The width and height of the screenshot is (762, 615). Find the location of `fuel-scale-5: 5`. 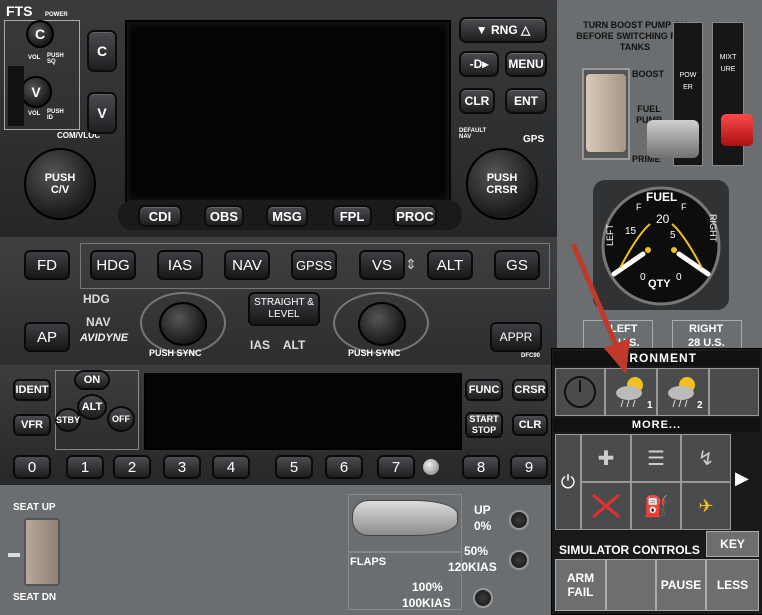

fuel-scale-5: 5 is located at coordinates (673, 235).